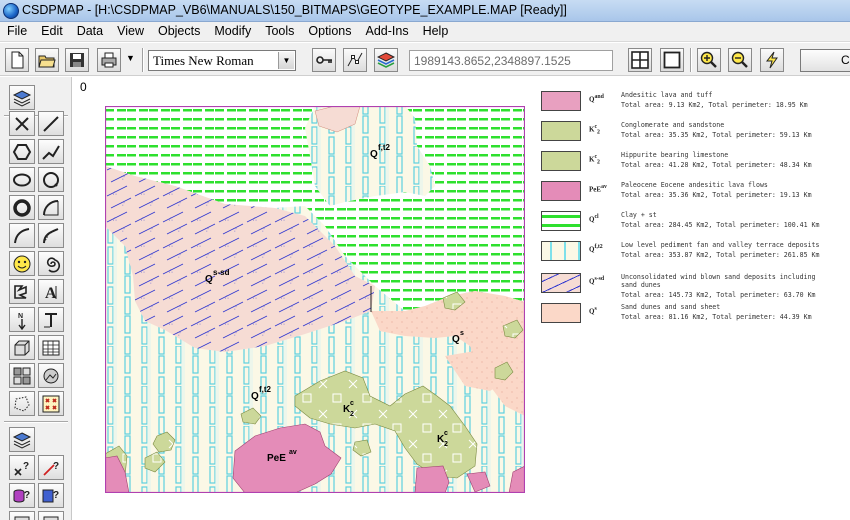 The image size is (850, 520). Describe the element at coordinates (825, 60) in the screenshot. I see `cancel-button: Ca` at that location.